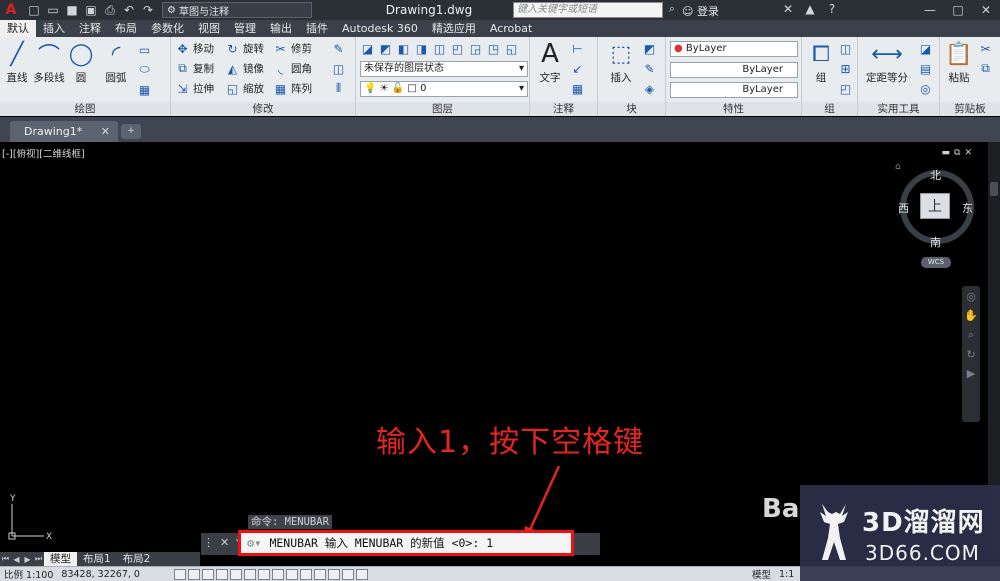  What do you see at coordinates (821, 62) in the screenshot?
I see `group-tool: ⧠ 组` at bounding box center [821, 62].